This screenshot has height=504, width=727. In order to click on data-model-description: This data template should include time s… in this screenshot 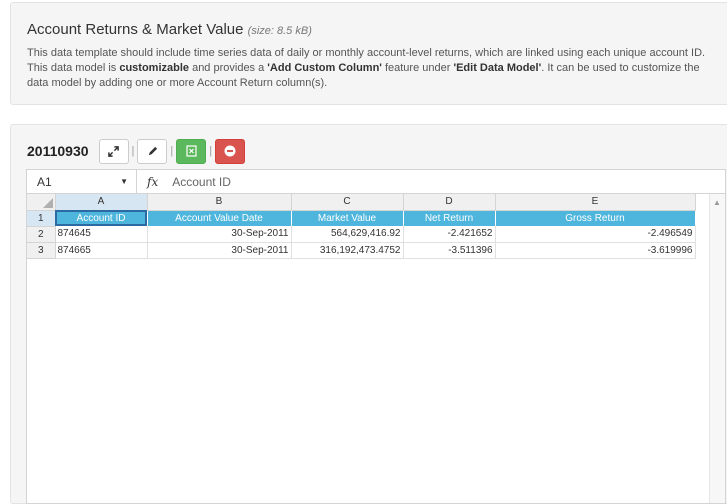, I will do `click(372, 68)`.